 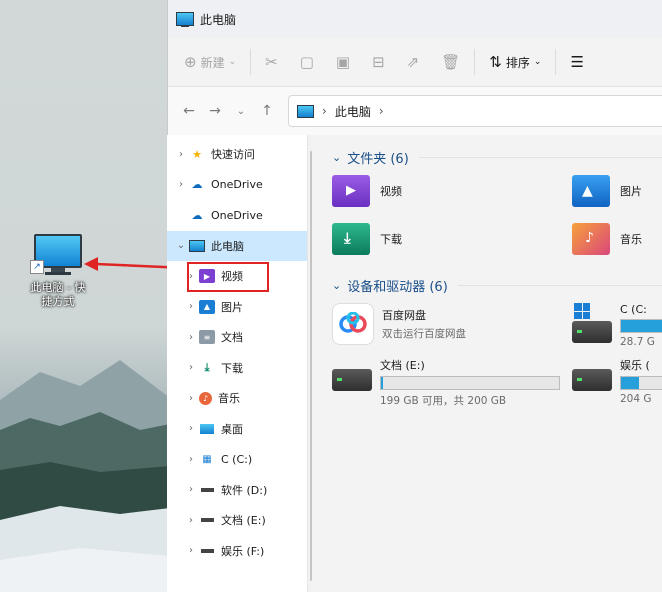 I want to click on paste-icon: ▣, so click(x=343, y=62).